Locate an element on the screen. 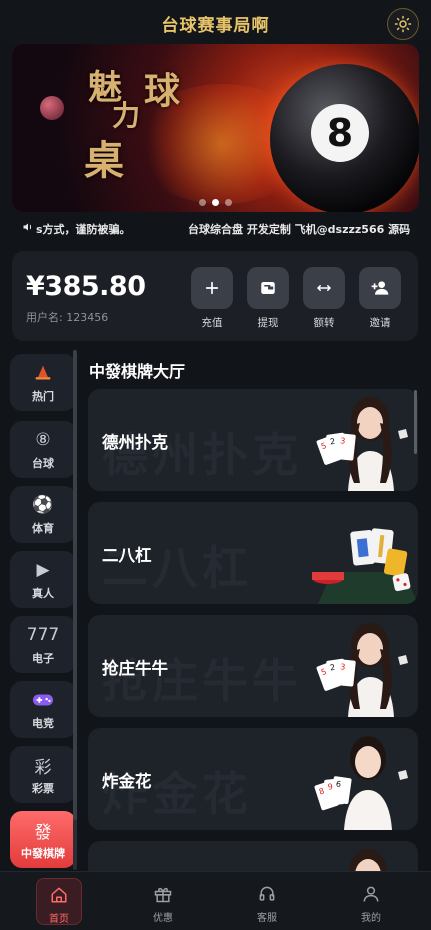 The height and width of the screenshot is (930, 431). transfer-action: 额转 is located at coordinates (324, 298).